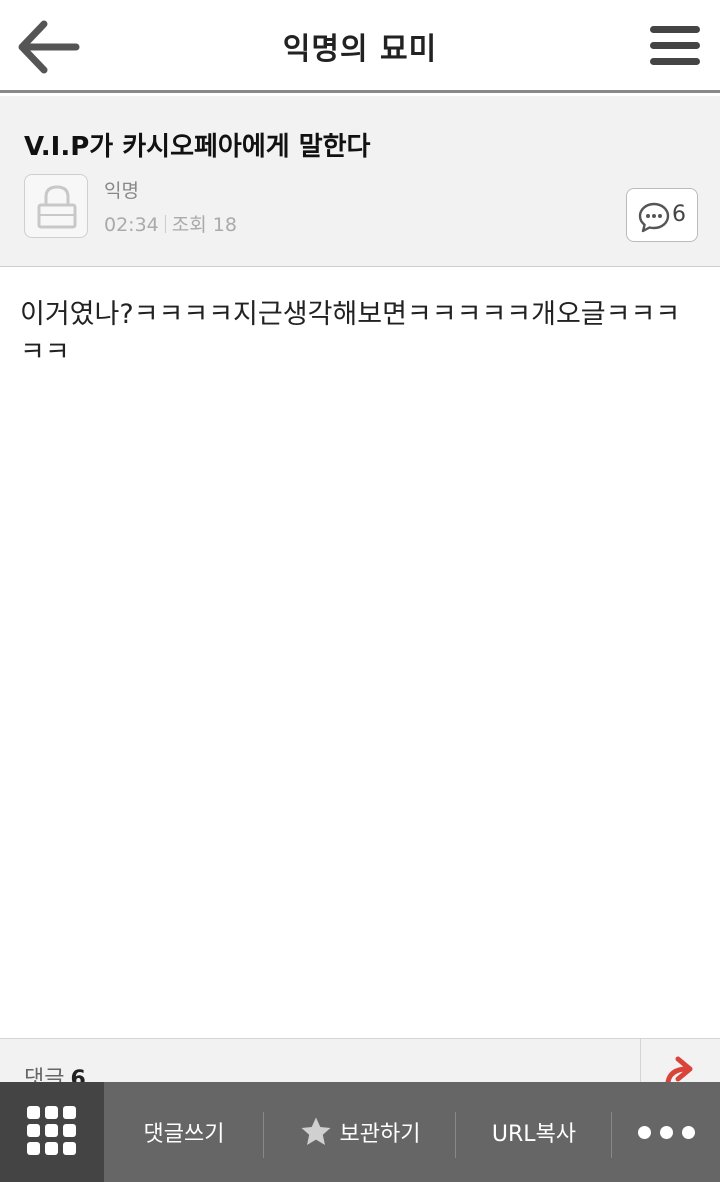 The image size is (720, 1182). I want to click on write-comment-button: 댓글쓰기, so click(184, 1132).